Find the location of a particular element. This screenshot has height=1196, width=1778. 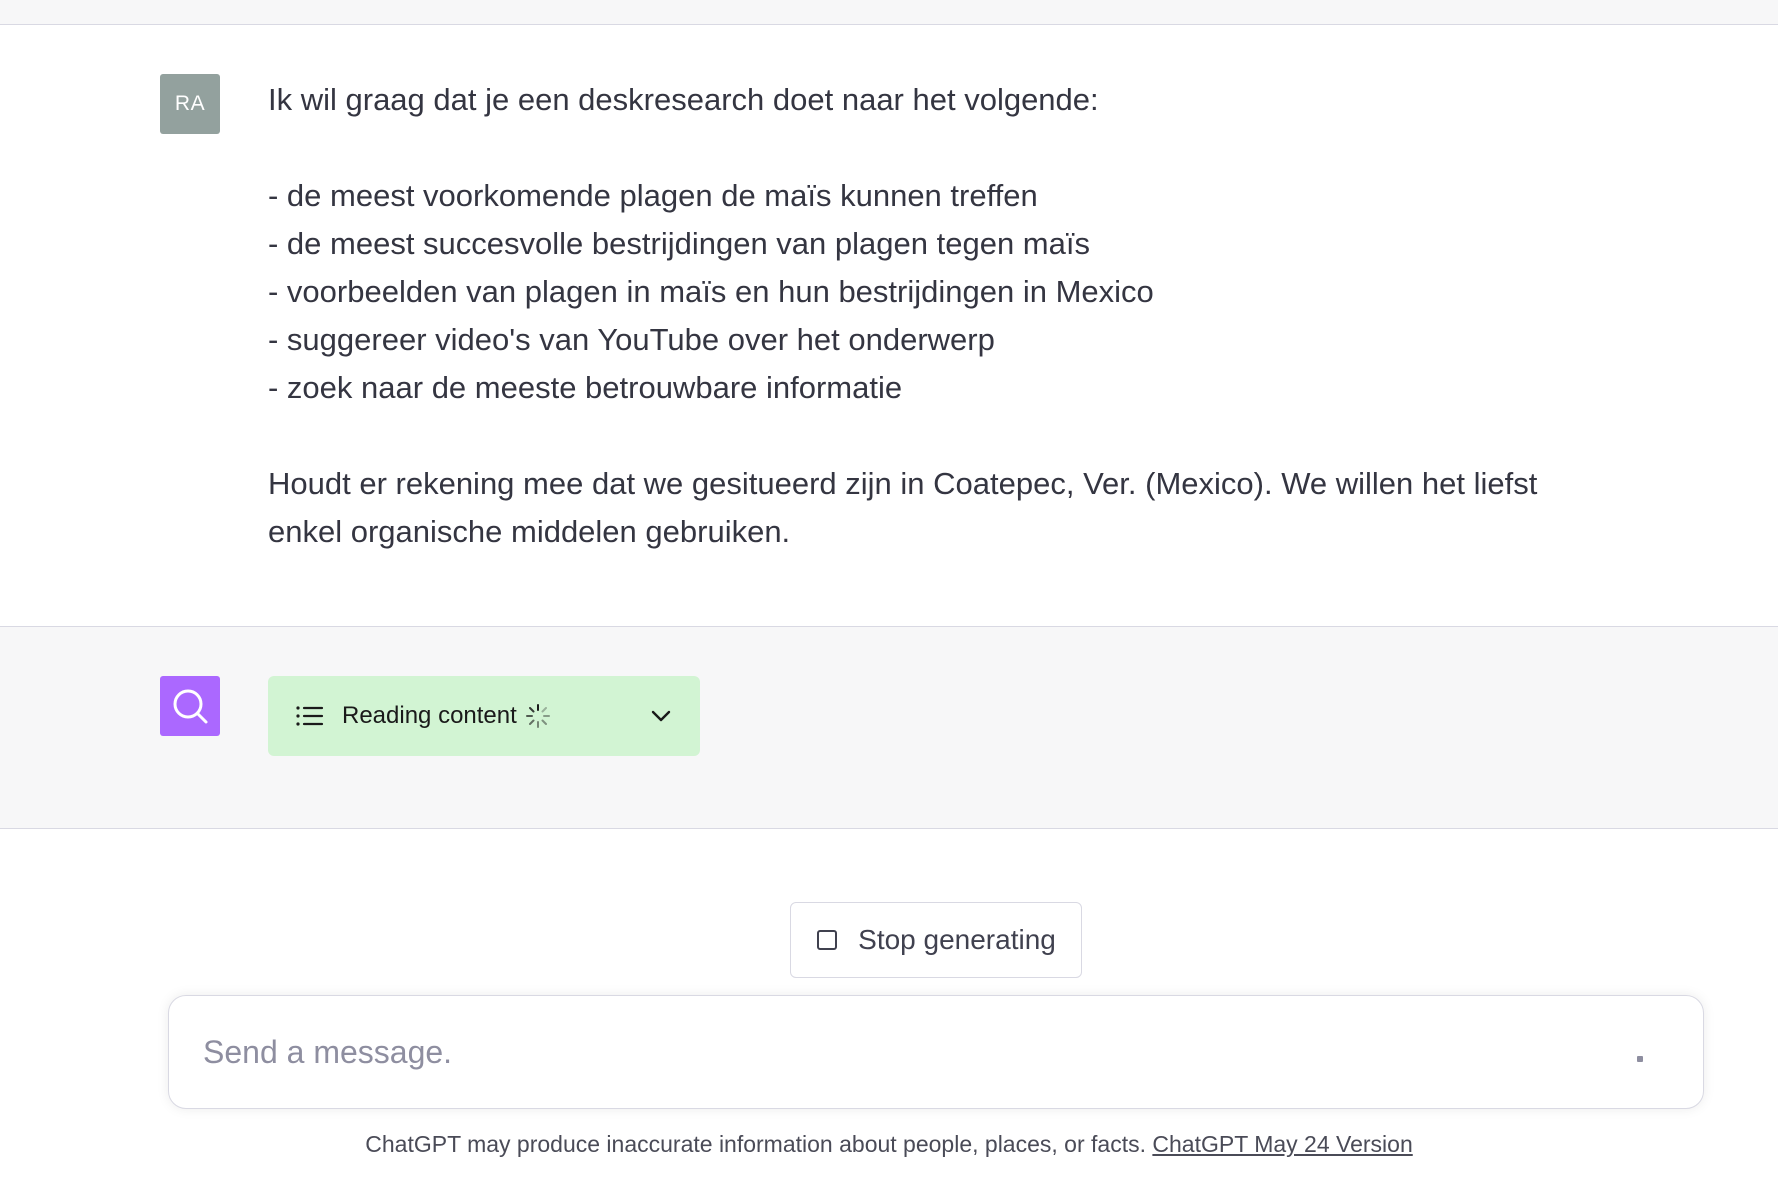

search-icon is located at coordinates (190, 706).